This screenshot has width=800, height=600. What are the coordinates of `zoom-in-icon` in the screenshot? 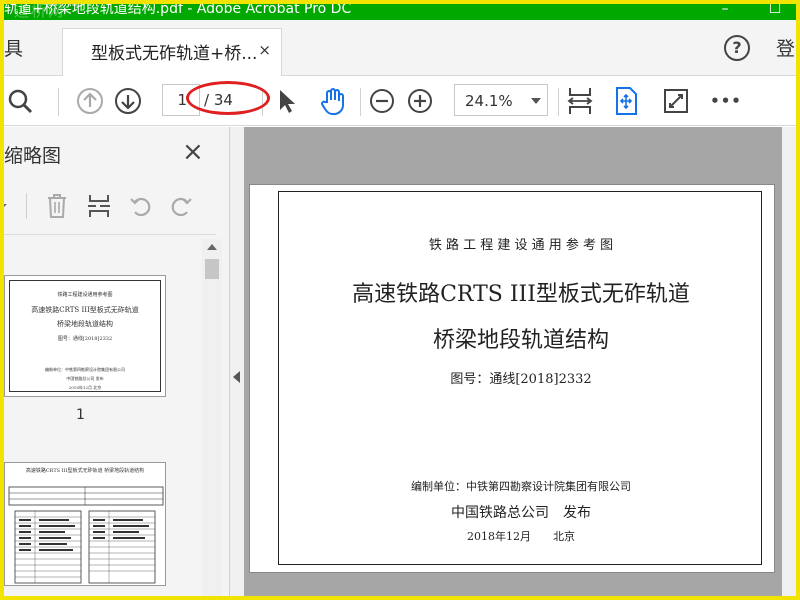 It's located at (420, 101).